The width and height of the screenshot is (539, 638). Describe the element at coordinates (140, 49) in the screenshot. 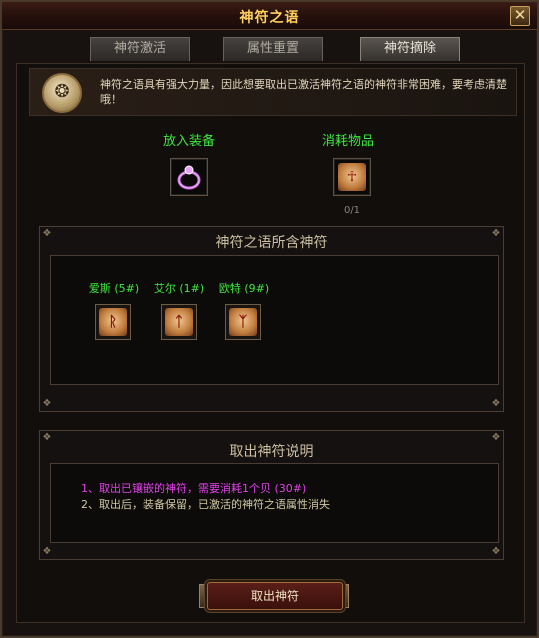

I see `tab-rune-activate: 神符激活` at that location.